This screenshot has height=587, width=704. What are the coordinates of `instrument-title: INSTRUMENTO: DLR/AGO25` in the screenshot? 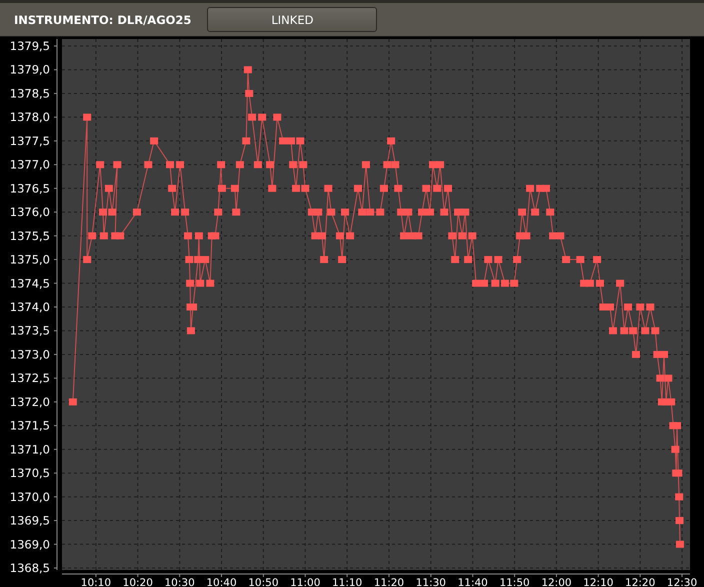 It's located at (103, 19).